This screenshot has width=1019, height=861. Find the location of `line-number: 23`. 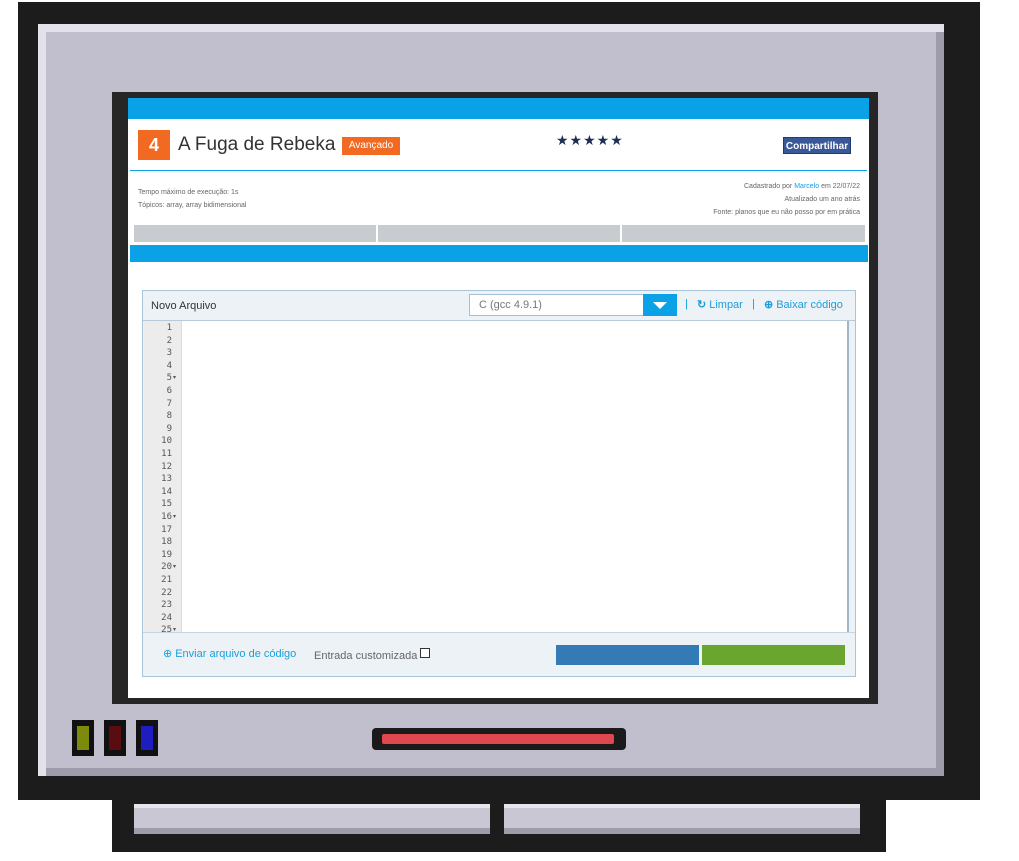

line-number: 23 is located at coordinates (166, 605).